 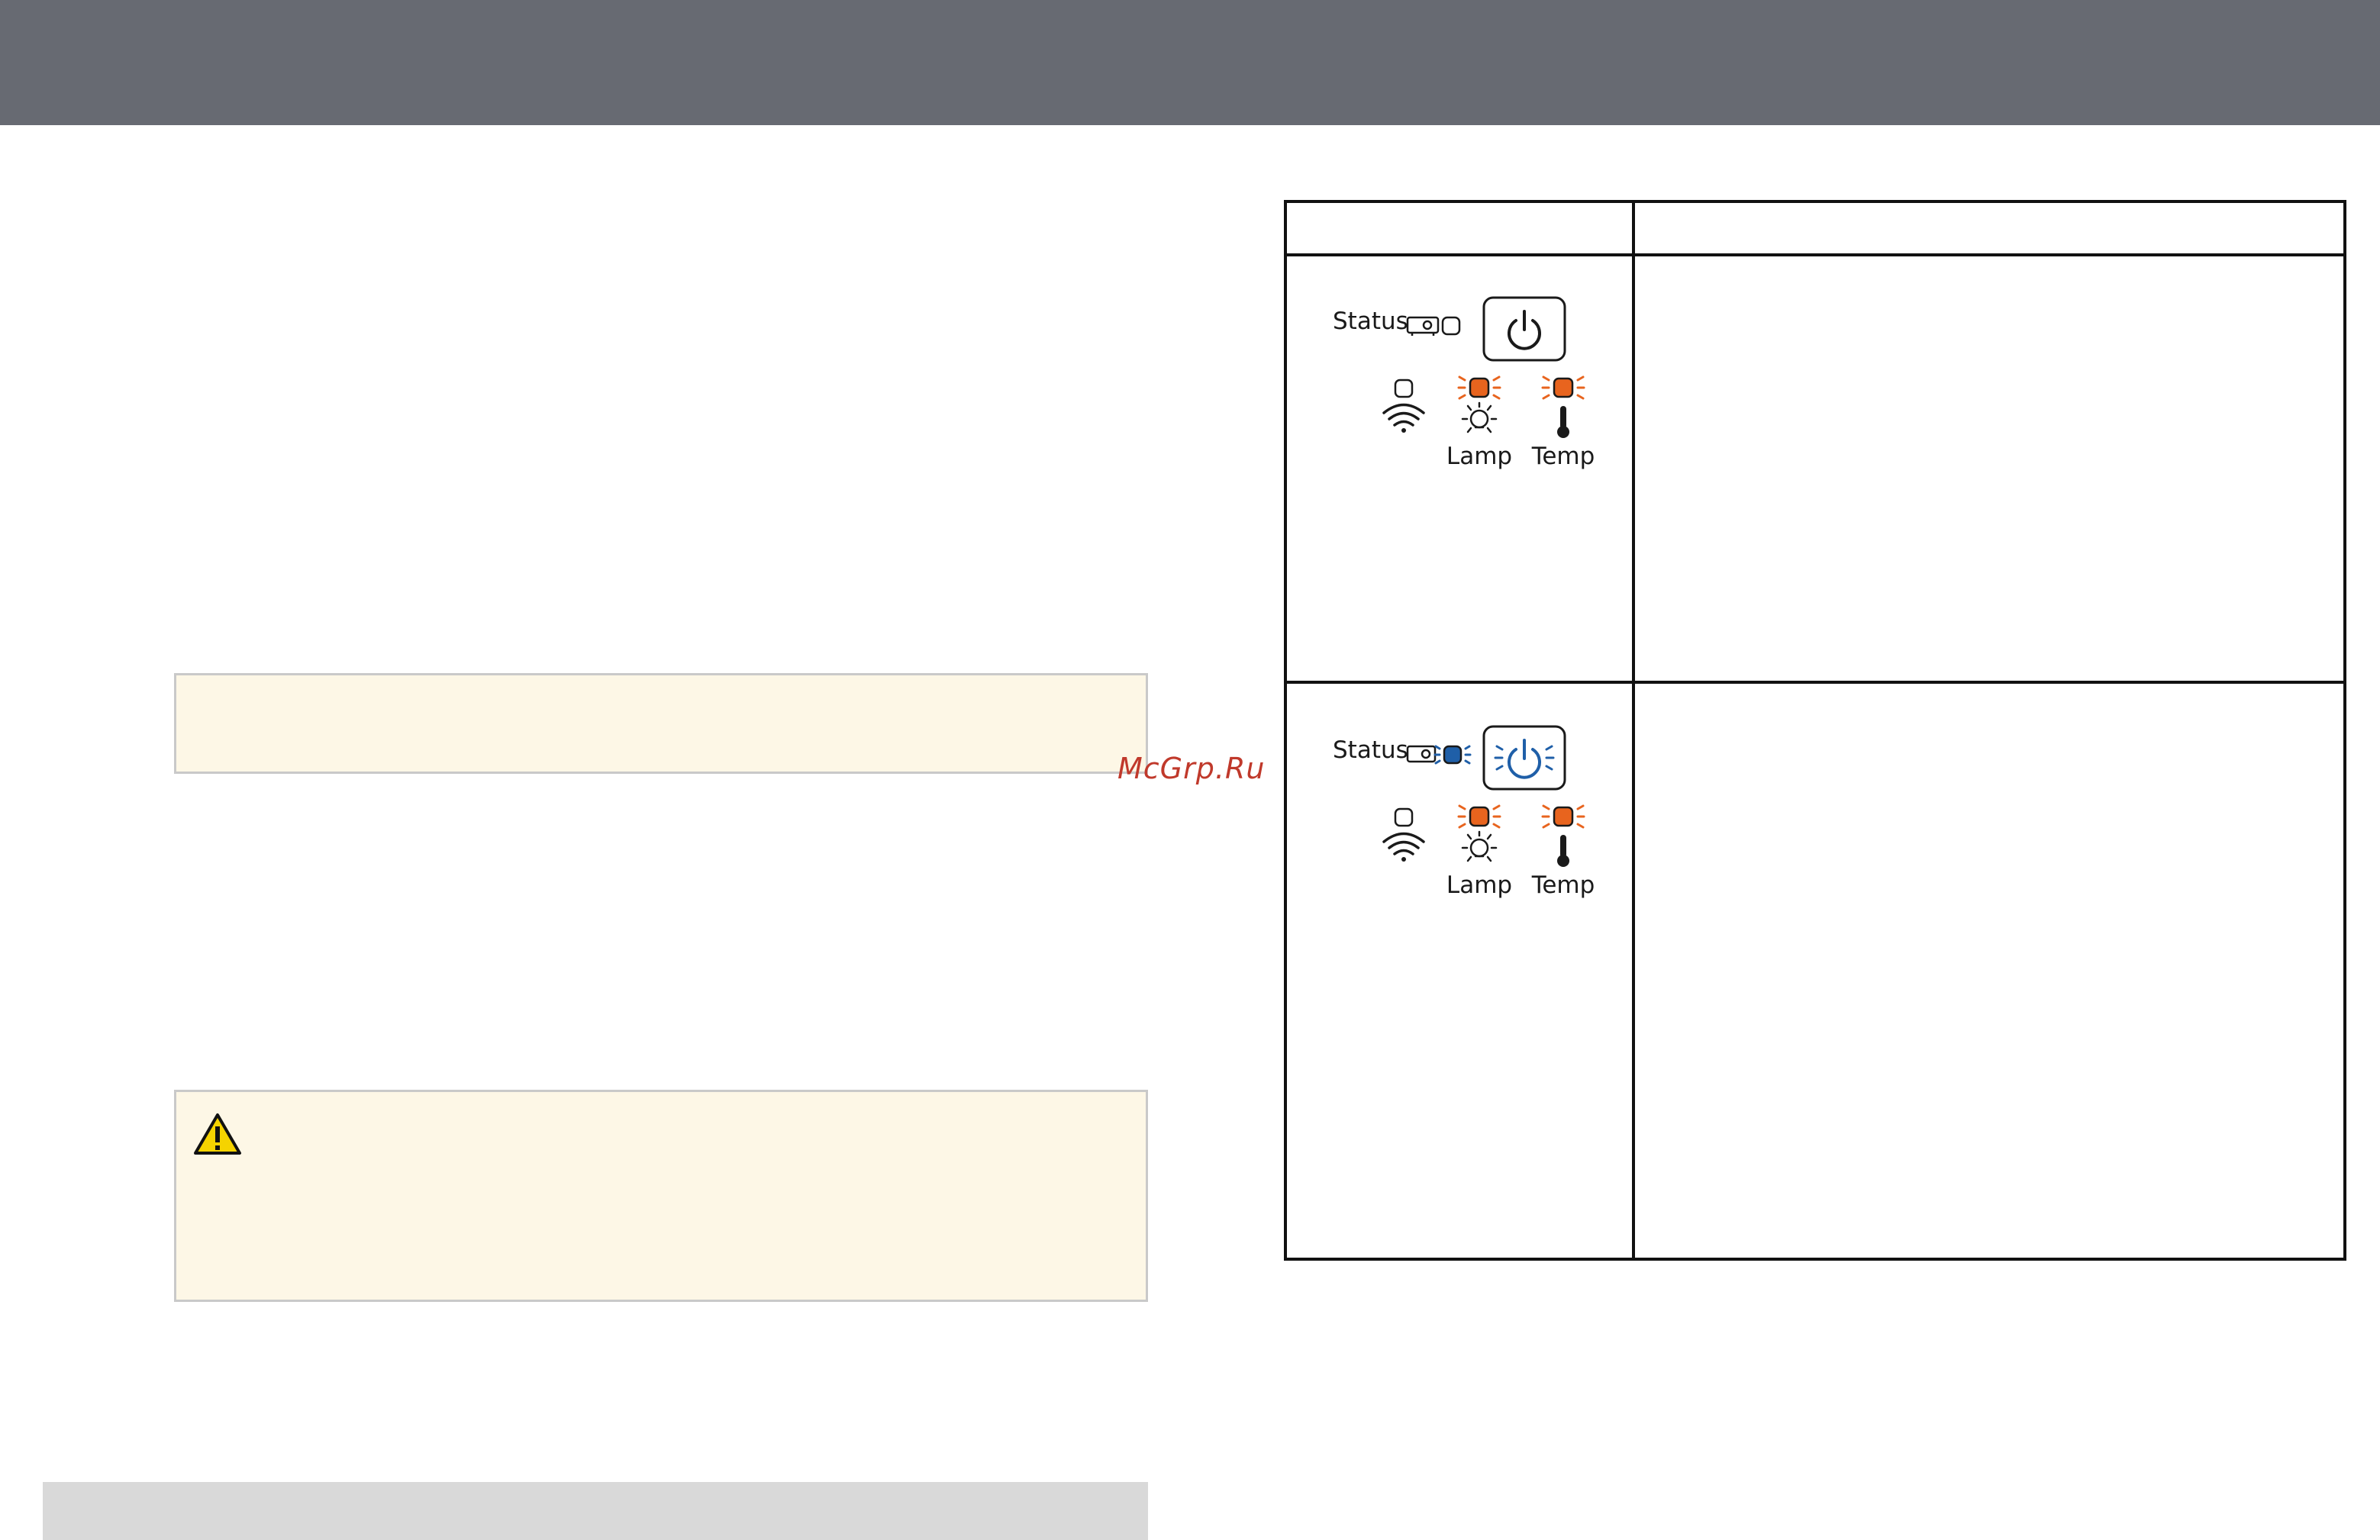 I want to click on header-bar, so click(x=1190, y=63).